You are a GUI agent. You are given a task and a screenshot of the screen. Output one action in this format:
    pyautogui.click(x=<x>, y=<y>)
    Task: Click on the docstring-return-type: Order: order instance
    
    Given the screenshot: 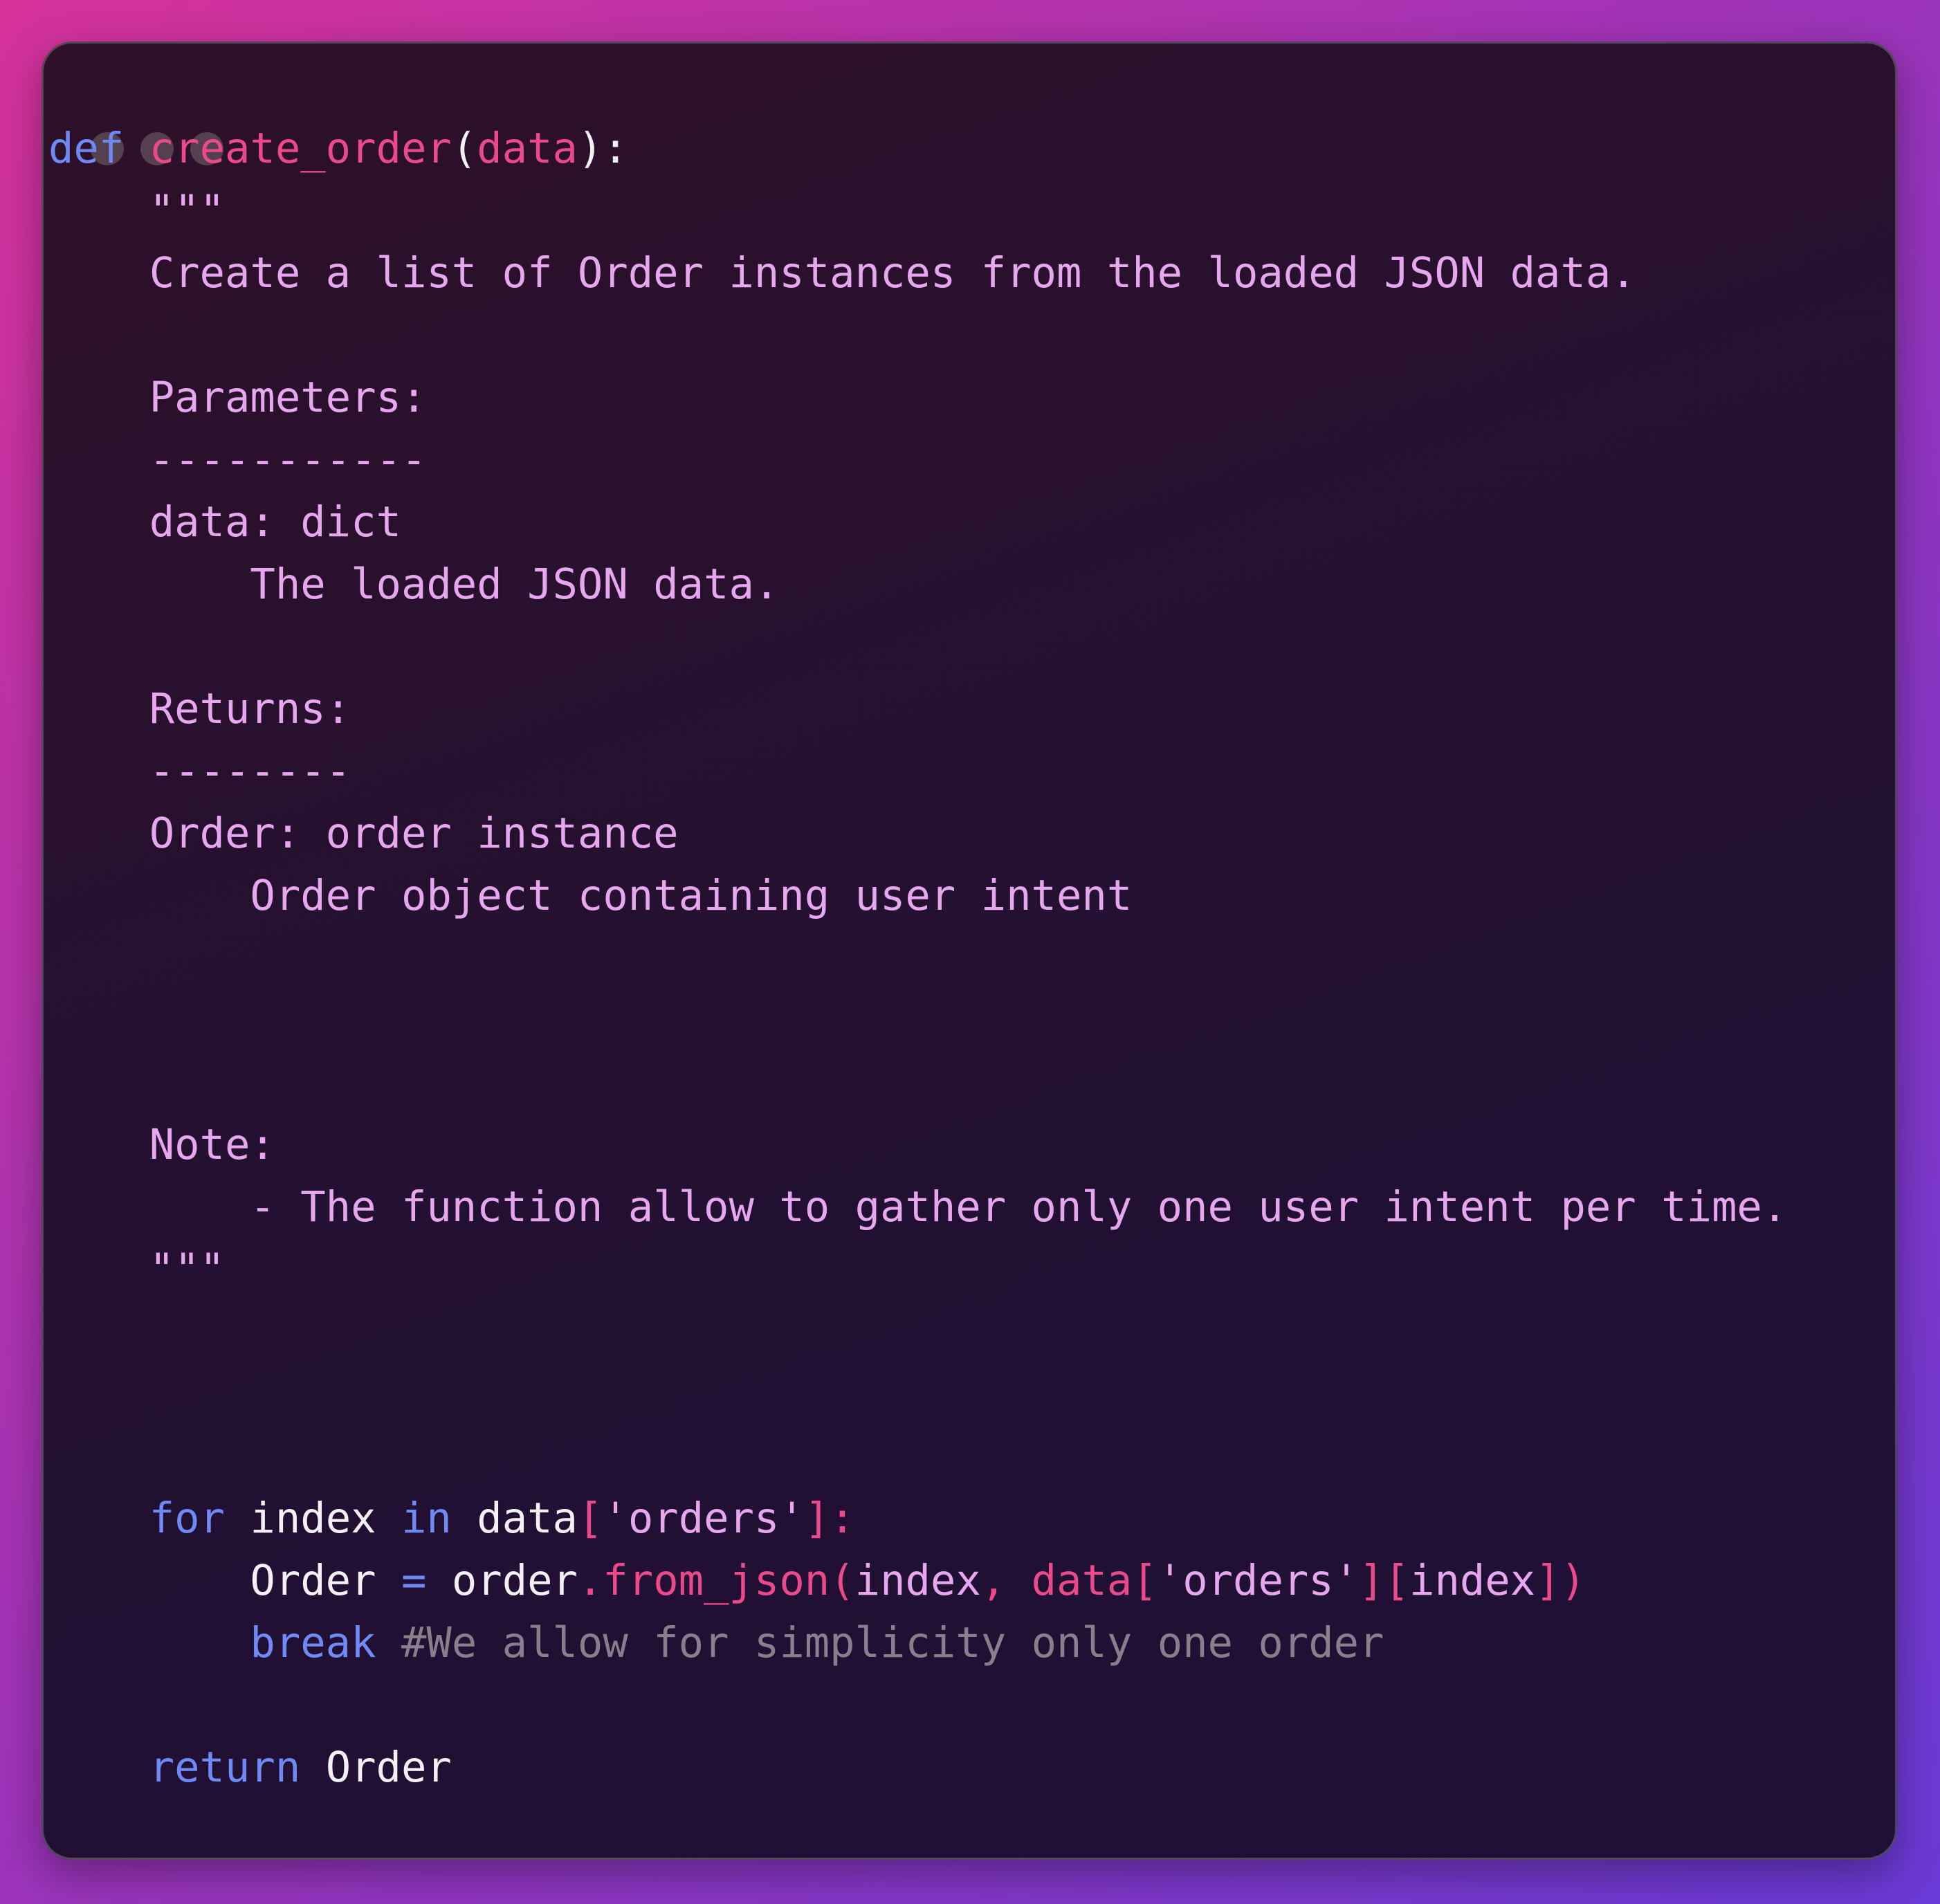 What is the action you would take?
    pyautogui.click(x=414, y=834)
    